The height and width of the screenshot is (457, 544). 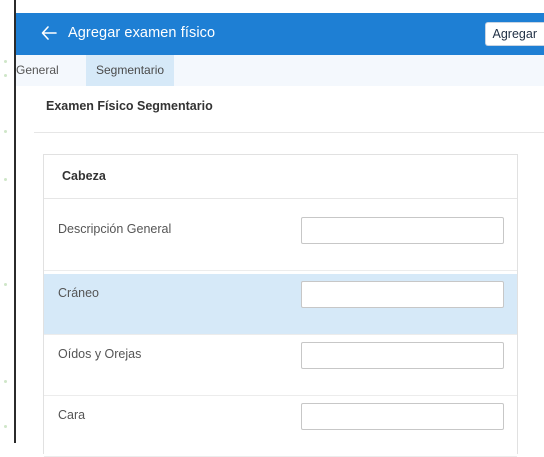 I want to click on field-row-descripcion-general: Descripción General, so click(x=280, y=240).